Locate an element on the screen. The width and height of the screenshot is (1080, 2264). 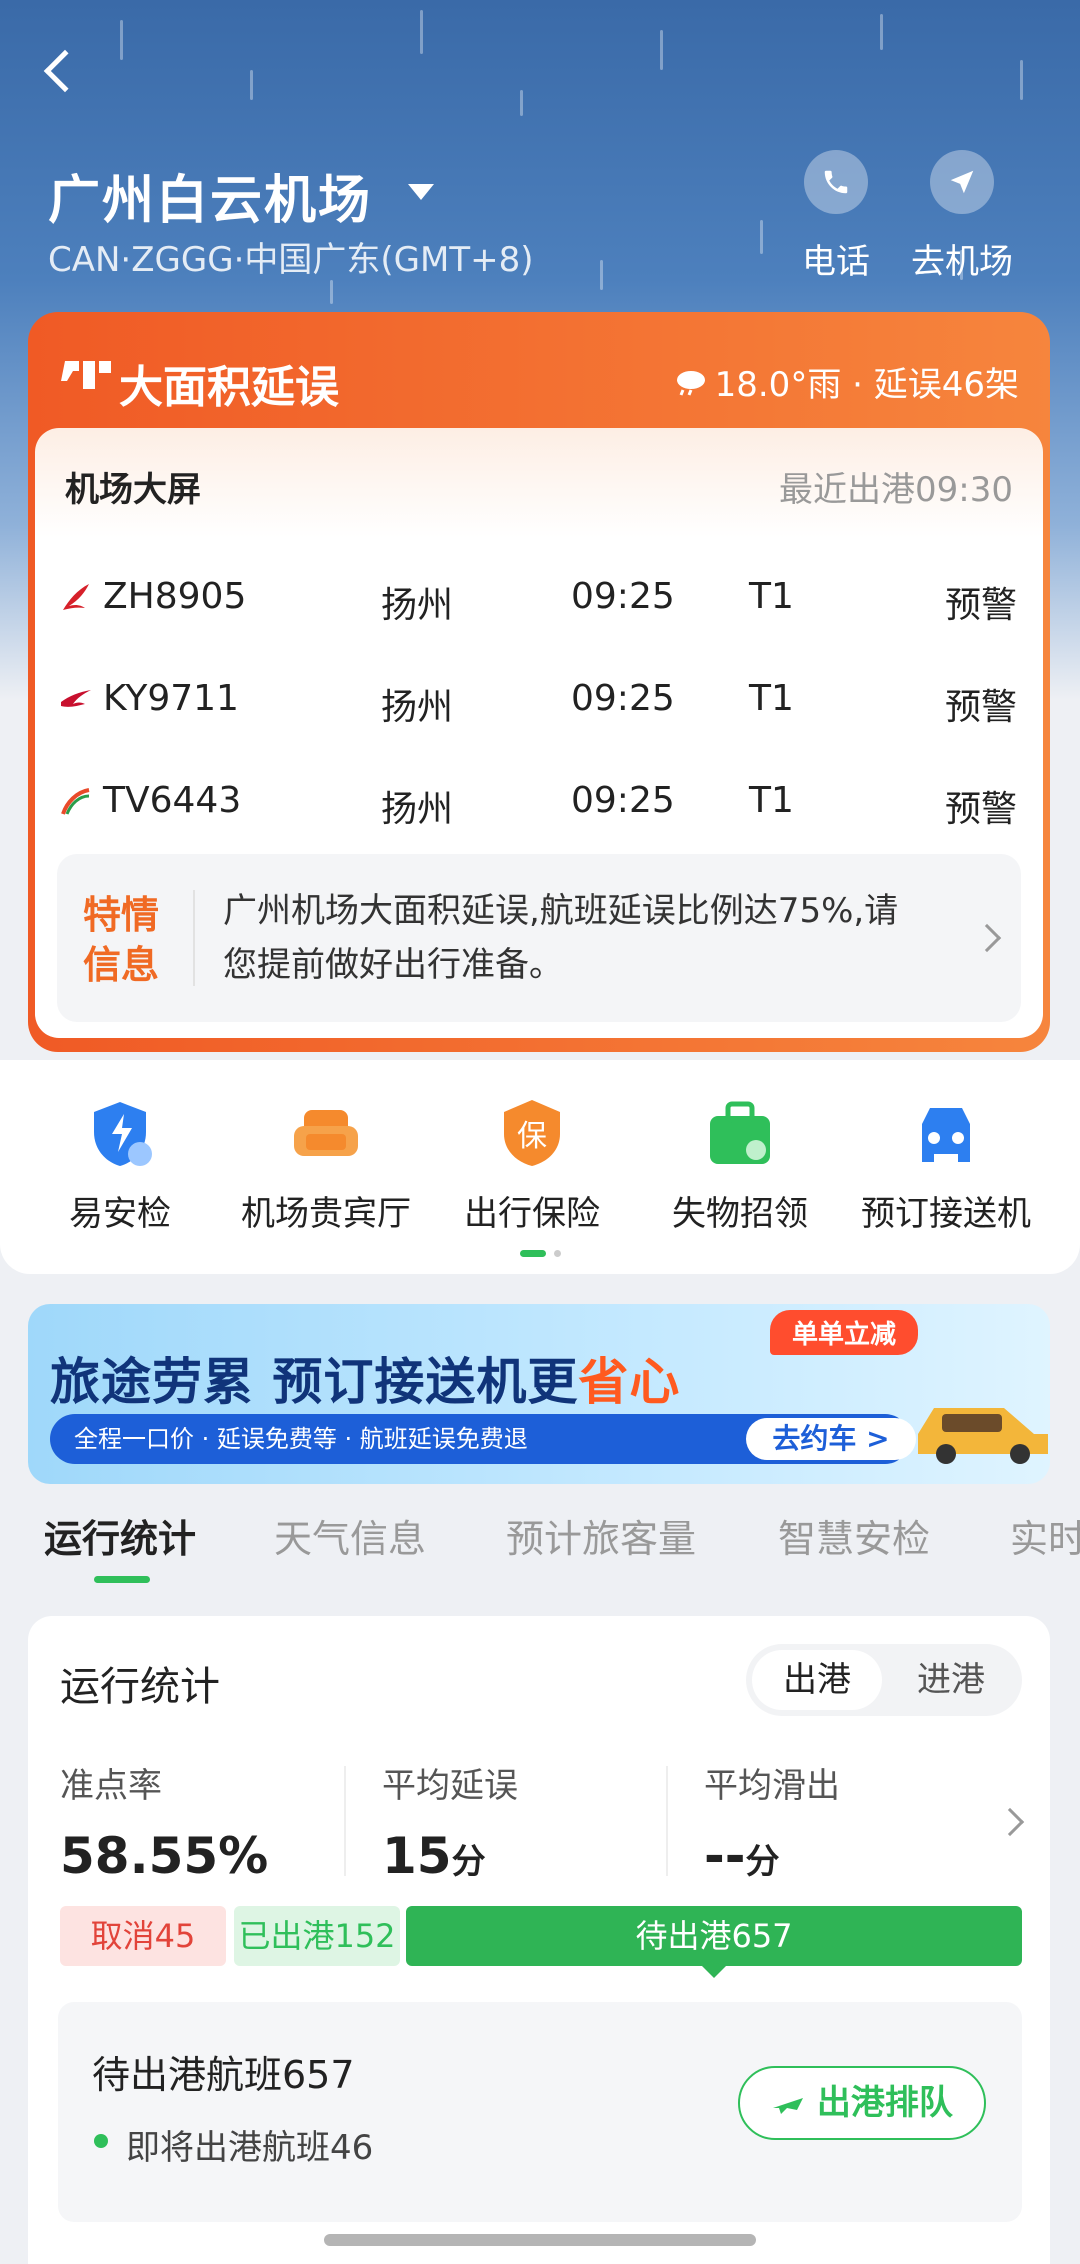
flight-row: TV6443 扬州 09:25 T1 预警 is located at coordinates (539, 802).